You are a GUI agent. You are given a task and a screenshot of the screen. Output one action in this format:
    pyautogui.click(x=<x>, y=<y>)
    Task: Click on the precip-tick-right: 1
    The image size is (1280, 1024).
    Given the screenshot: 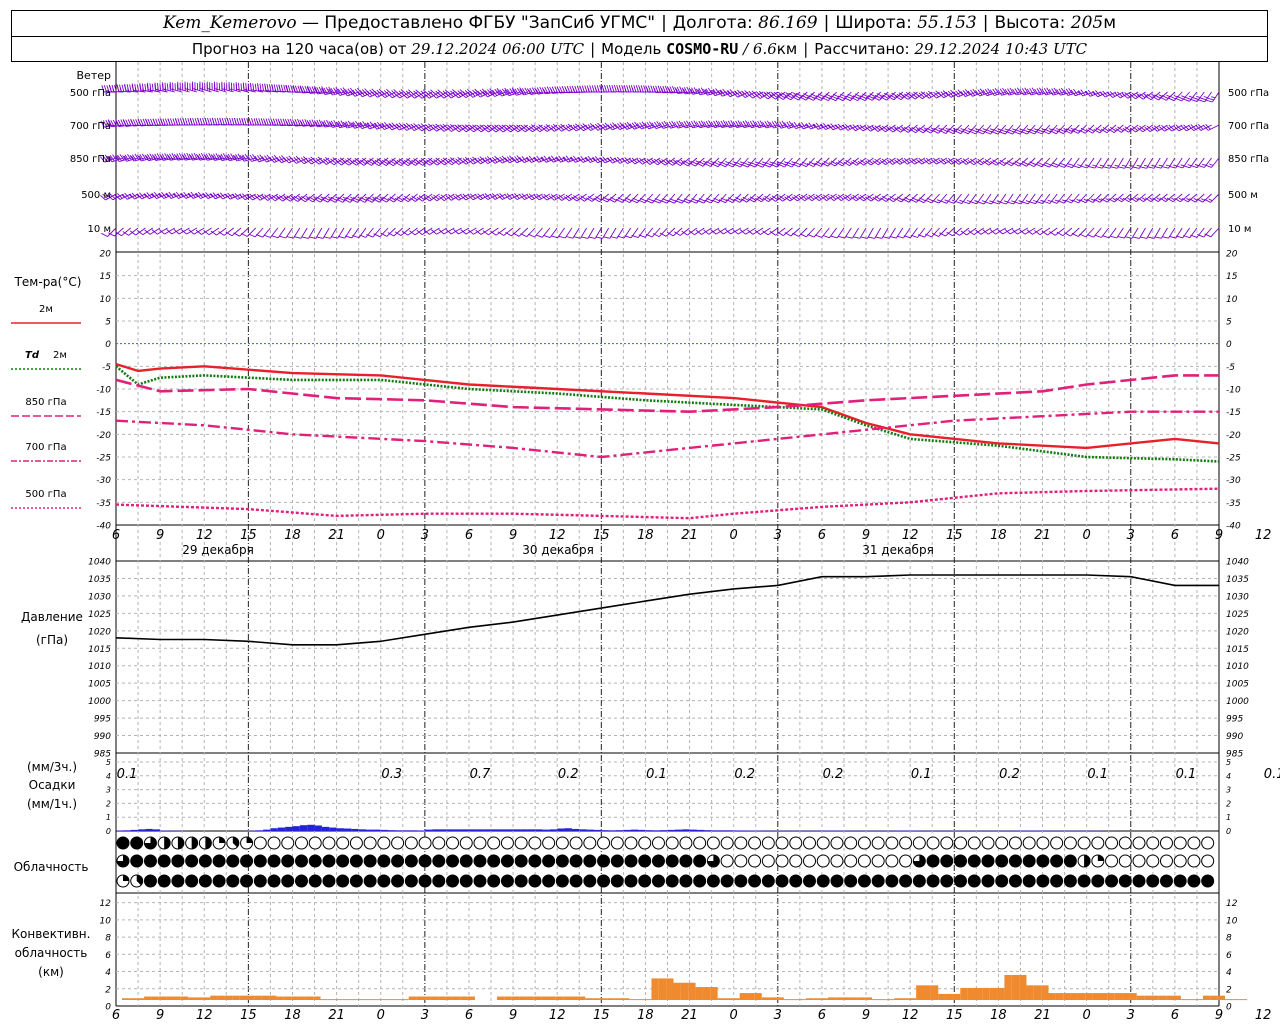 What is the action you would take?
    pyautogui.click(x=1228, y=817)
    